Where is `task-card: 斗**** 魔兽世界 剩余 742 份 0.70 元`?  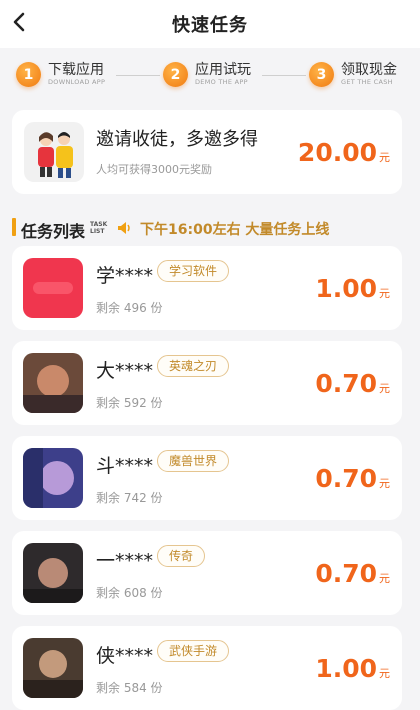 task-card: 斗**** 魔兽世界 剩余 742 份 0.70 元 is located at coordinates (207, 478).